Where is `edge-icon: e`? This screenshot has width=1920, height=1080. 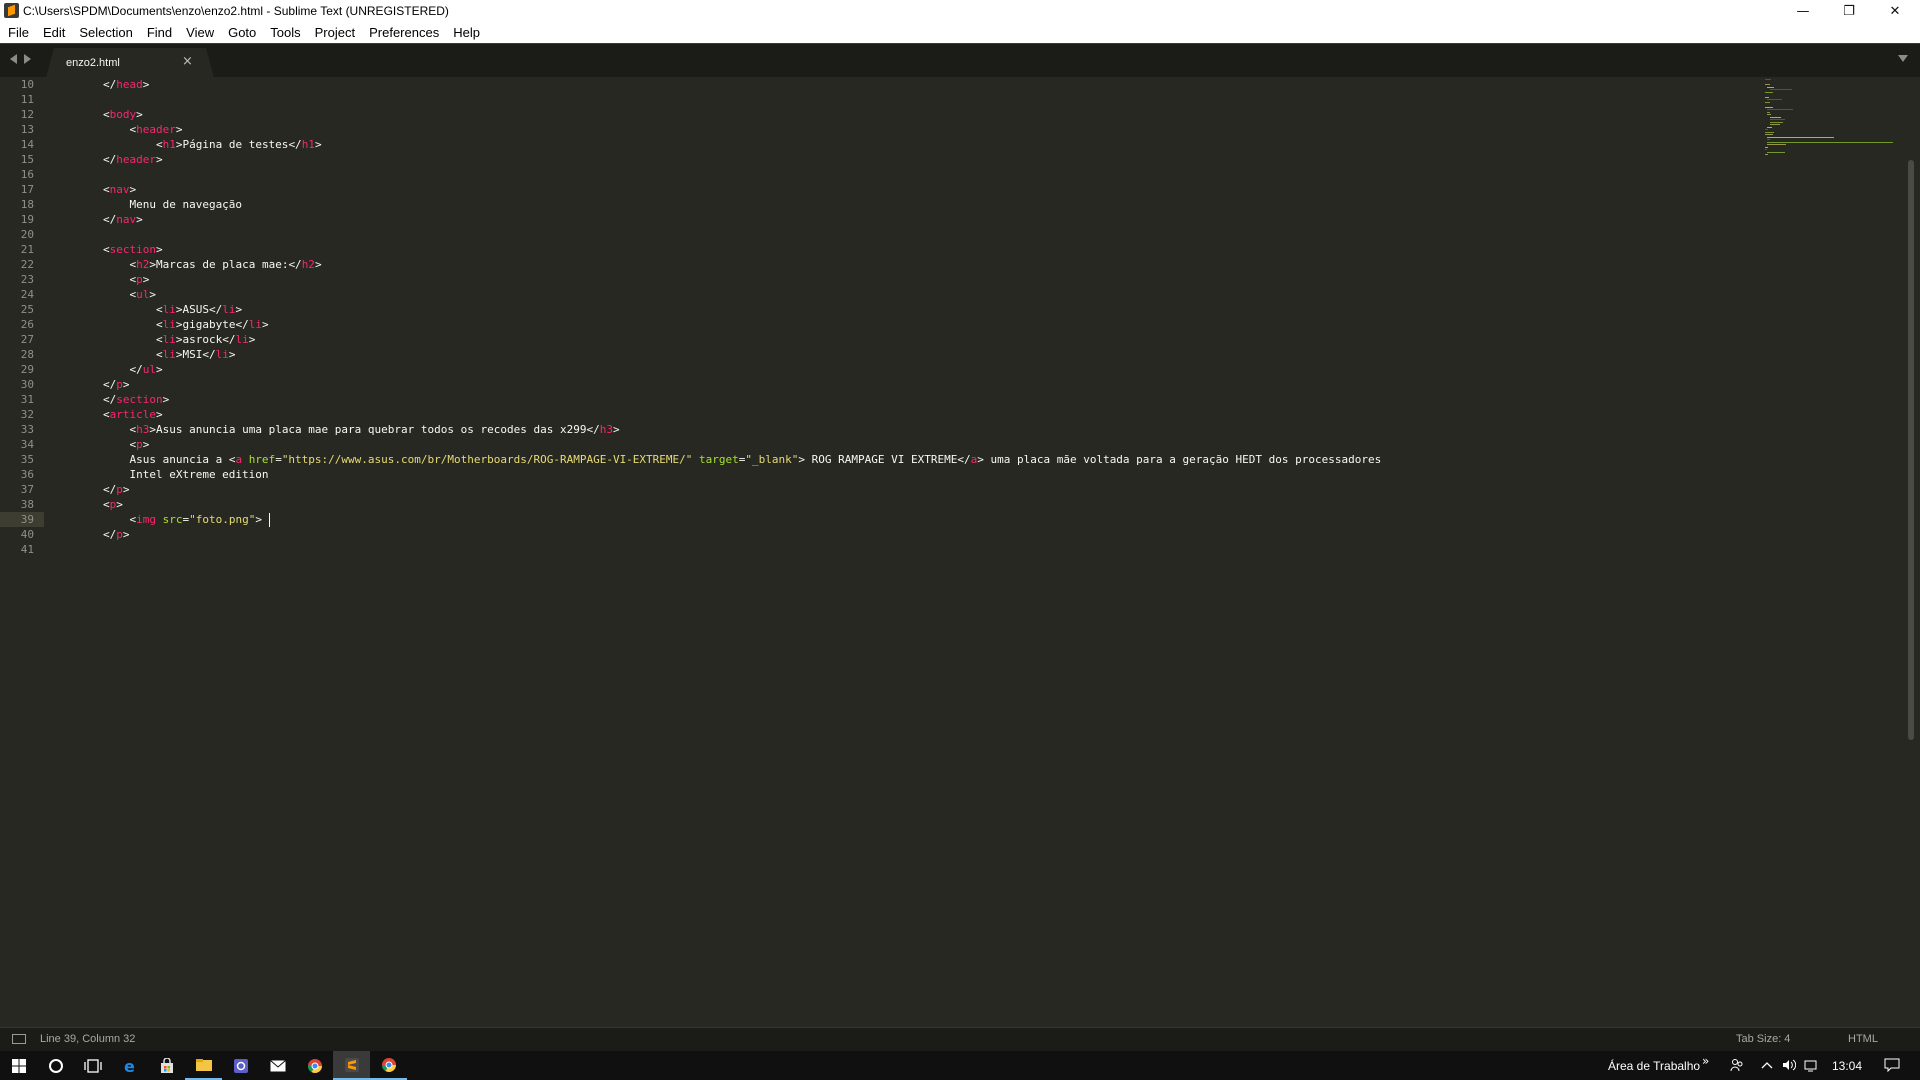
edge-icon: e is located at coordinates (129, 1065).